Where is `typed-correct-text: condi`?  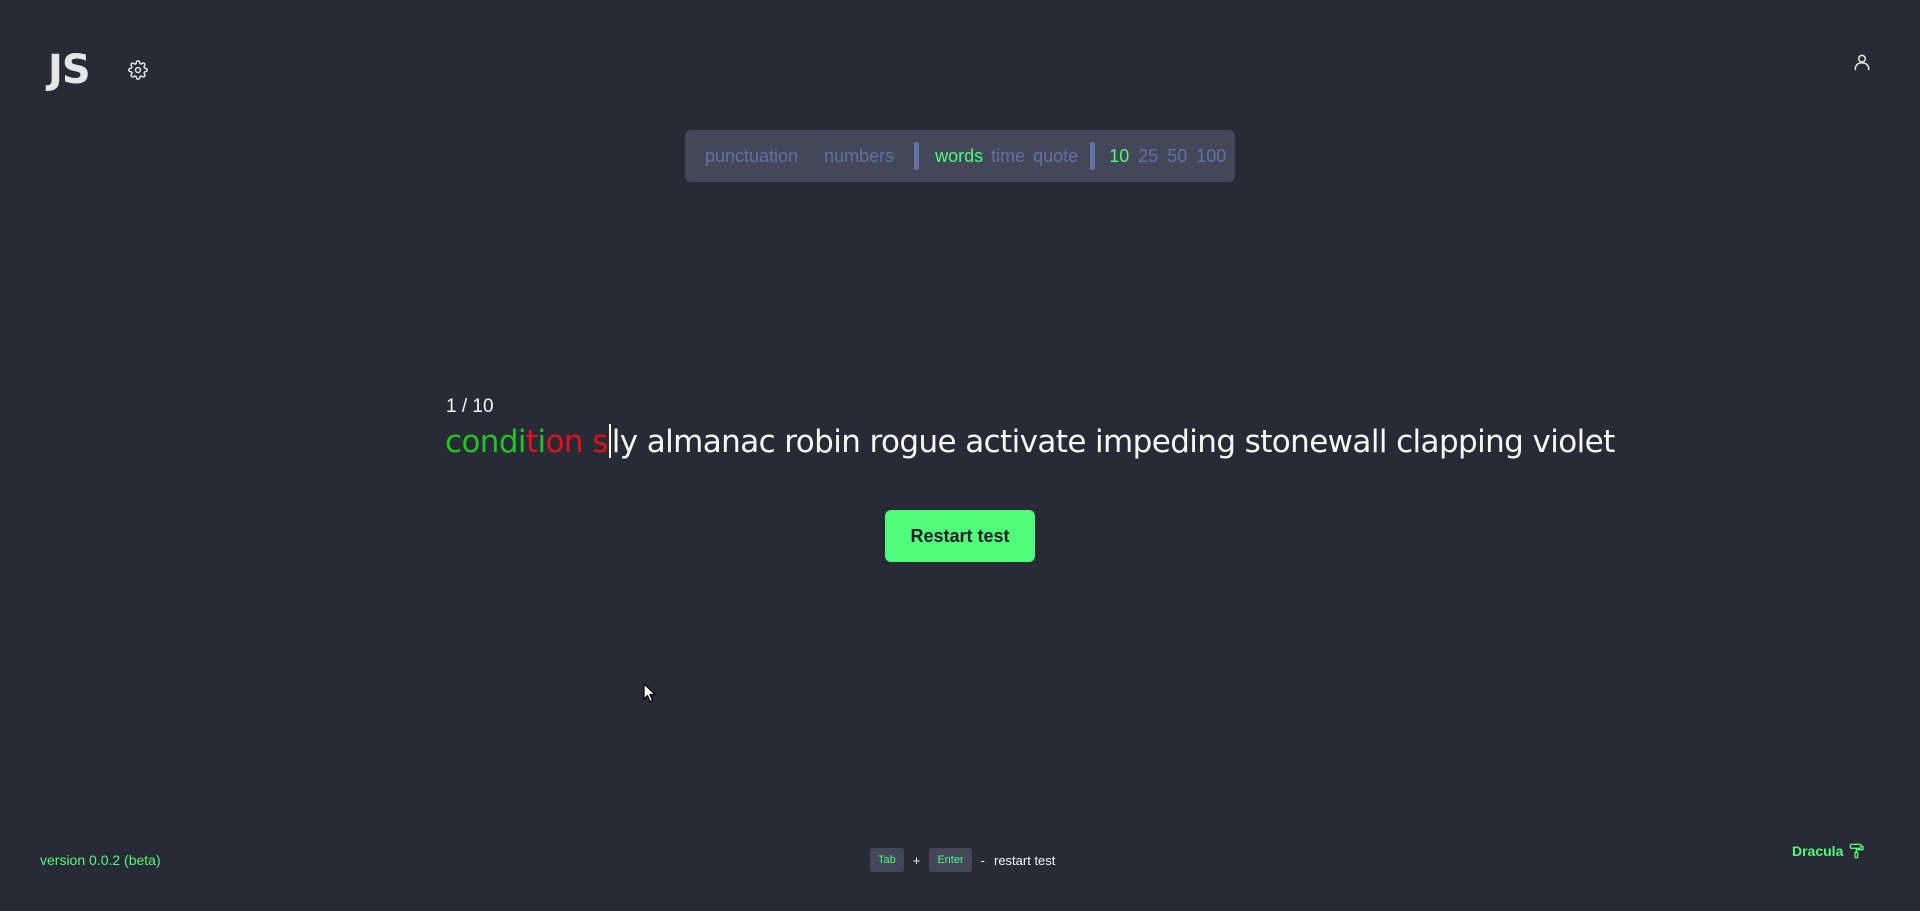 typed-correct-text: condi is located at coordinates (486, 442).